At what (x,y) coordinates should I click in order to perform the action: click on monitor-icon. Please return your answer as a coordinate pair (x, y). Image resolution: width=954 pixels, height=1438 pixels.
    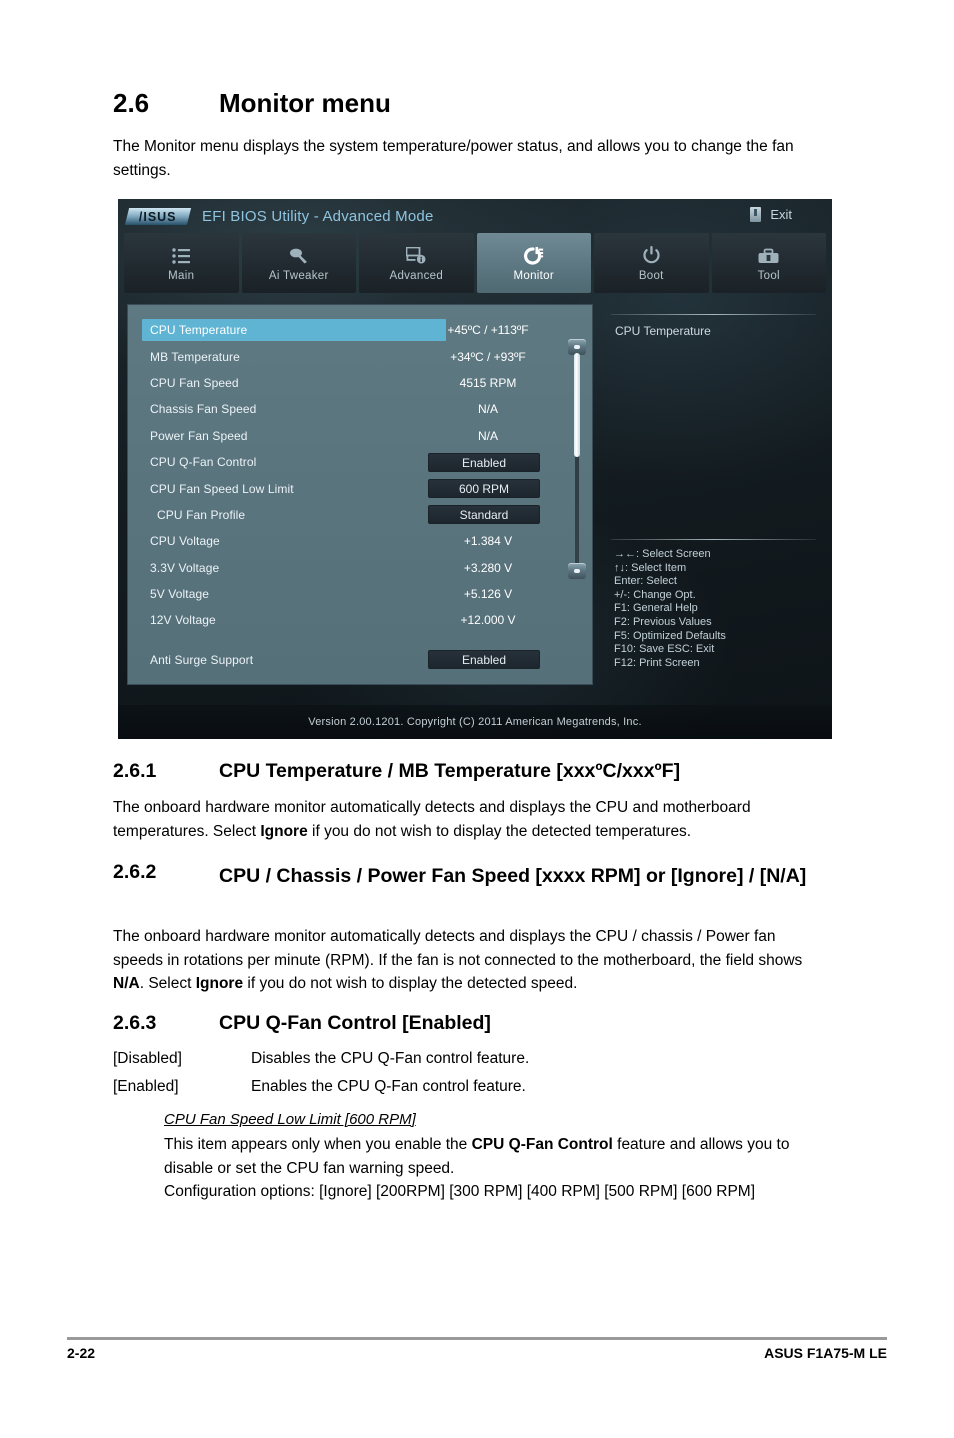
    Looking at the image, I should click on (533, 256).